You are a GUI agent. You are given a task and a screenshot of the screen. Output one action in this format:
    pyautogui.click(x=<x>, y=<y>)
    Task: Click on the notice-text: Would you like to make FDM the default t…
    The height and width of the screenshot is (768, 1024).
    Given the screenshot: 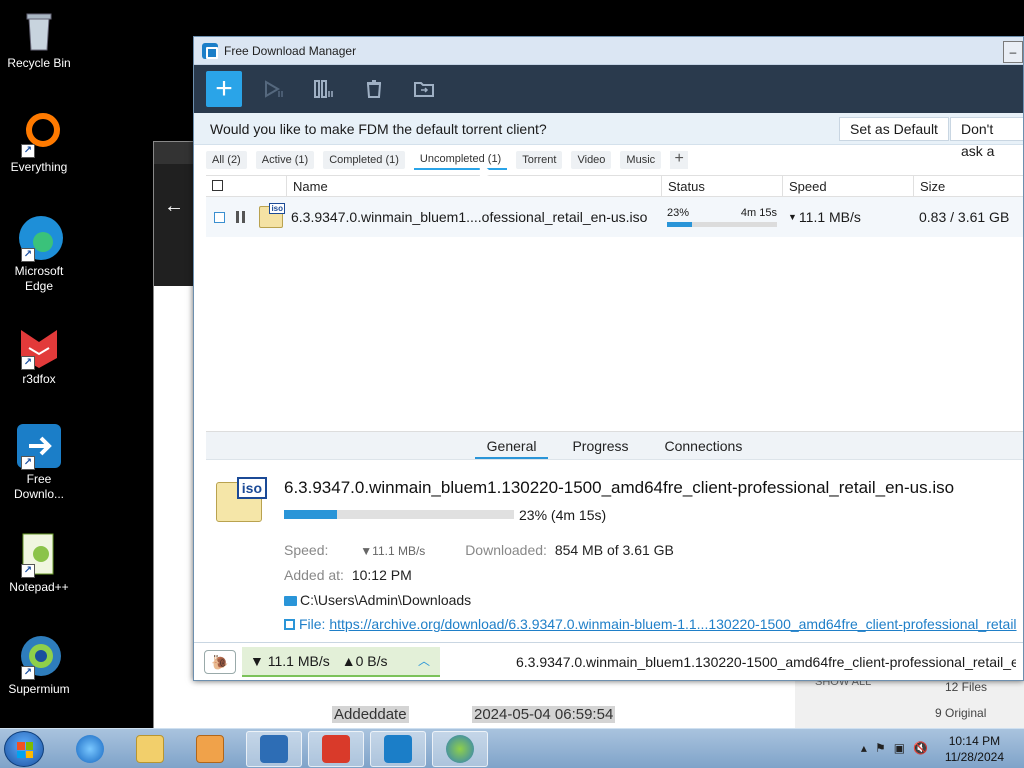 What is the action you would take?
    pyautogui.click(x=378, y=128)
    